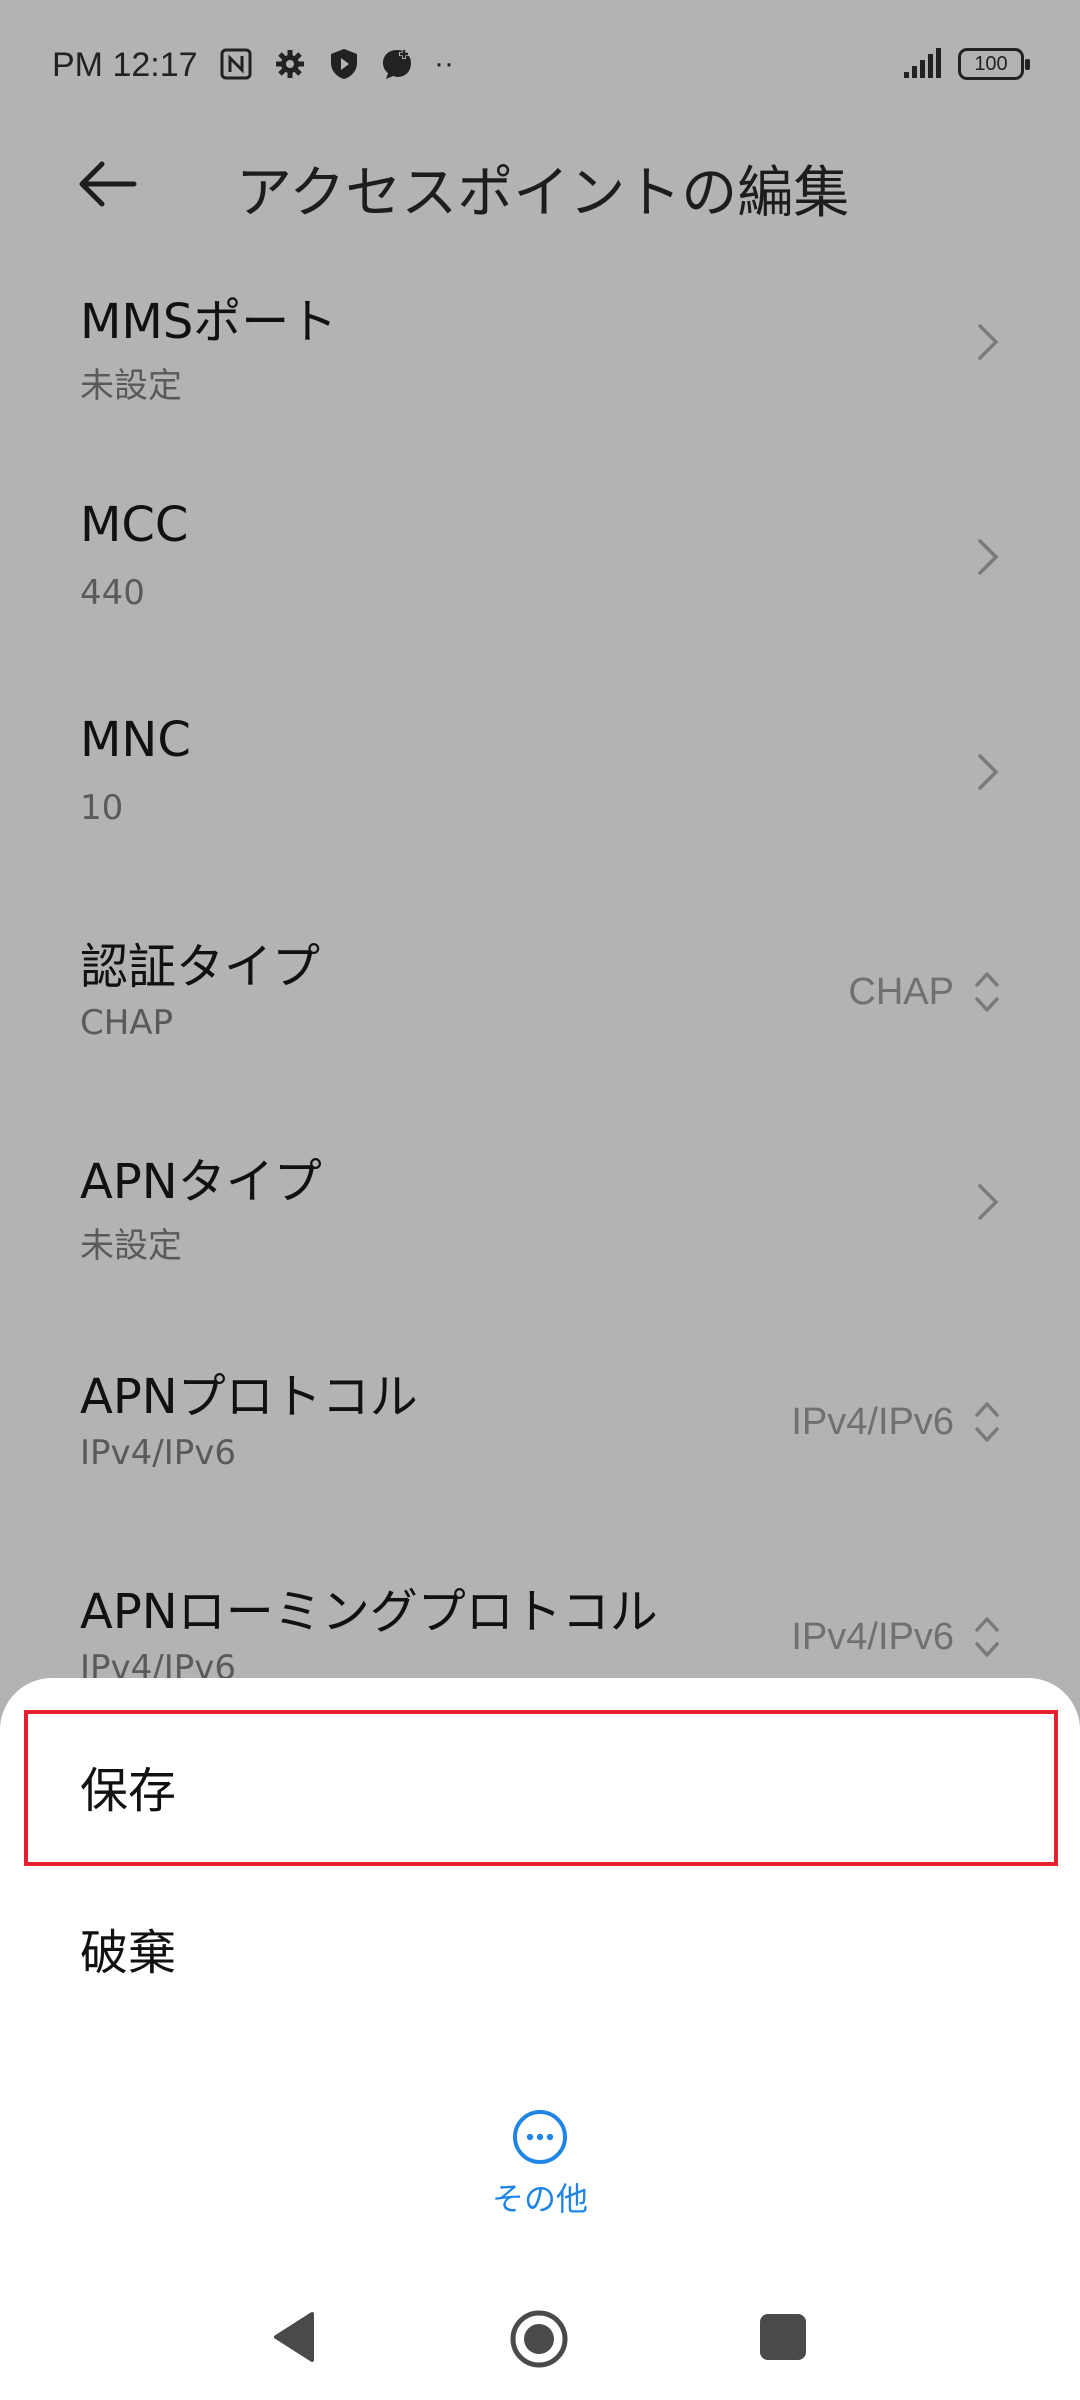 The width and height of the screenshot is (1080, 2400). Describe the element at coordinates (541, 1788) in the screenshot. I see `selection-highlight` at that location.